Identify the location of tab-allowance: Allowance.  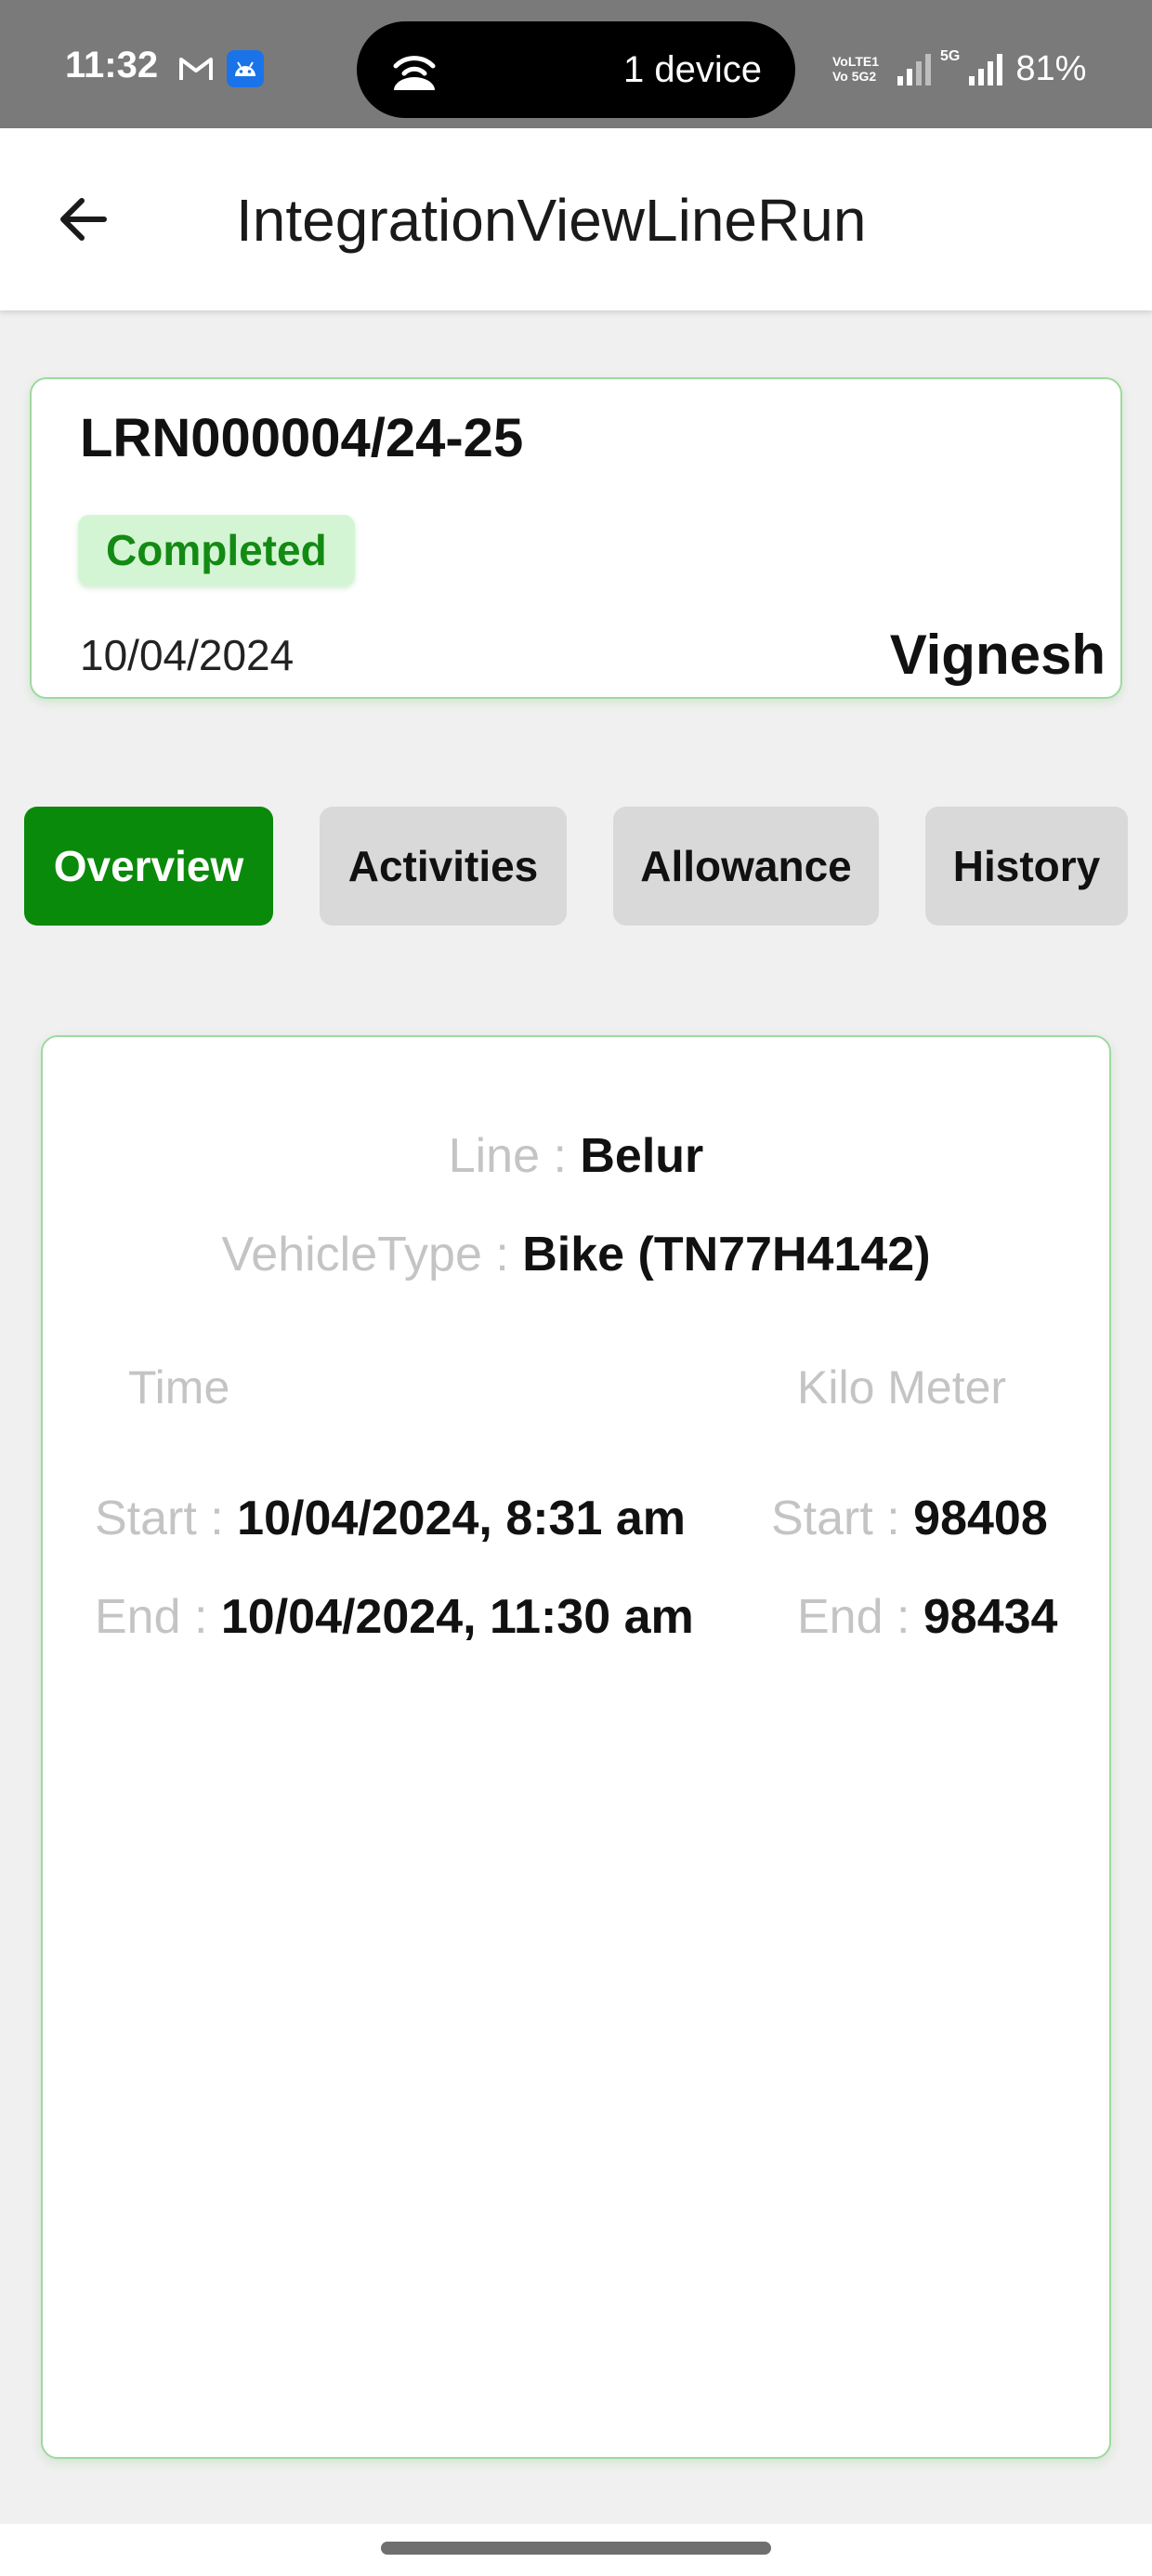
(746, 866).